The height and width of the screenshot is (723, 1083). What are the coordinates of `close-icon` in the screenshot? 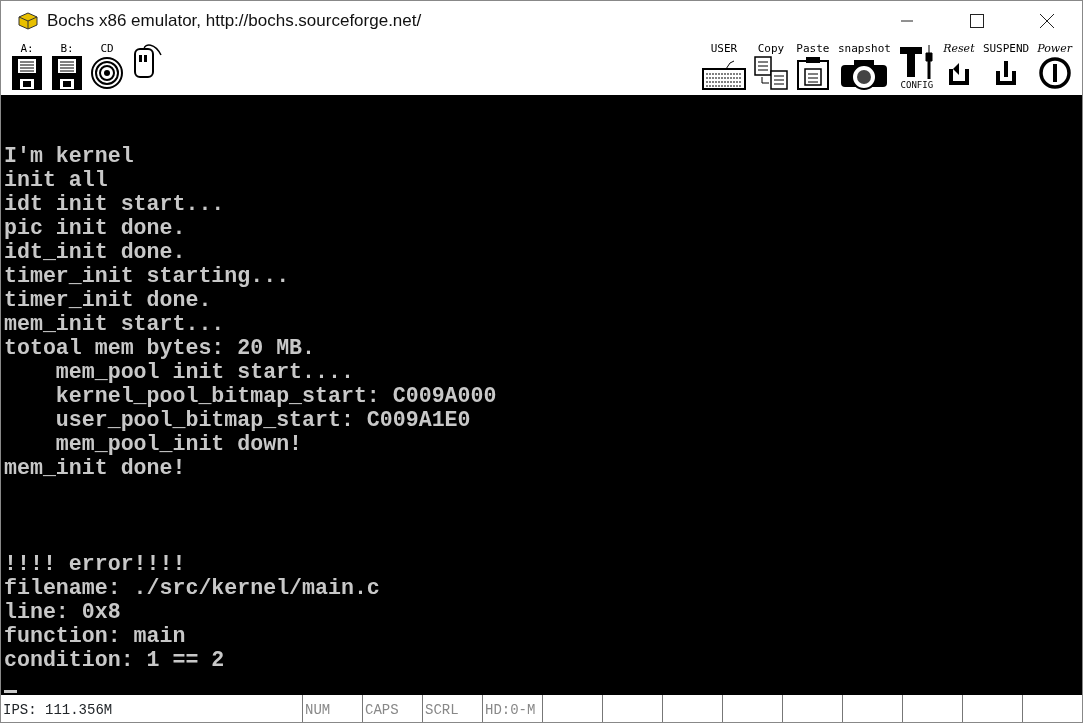 It's located at (1047, 21).